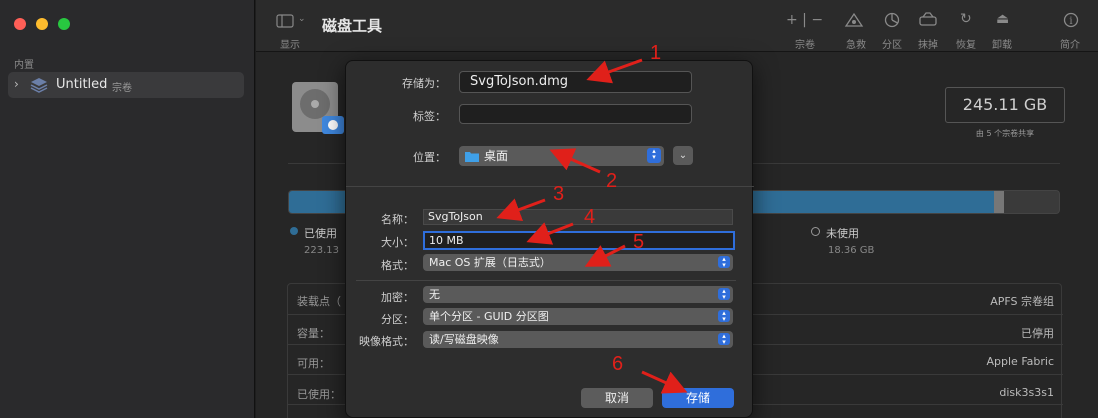 Image resolution: width=1098 pixels, height=418 pixels. I want to click on location-label: 位置：, so click(429, 157).